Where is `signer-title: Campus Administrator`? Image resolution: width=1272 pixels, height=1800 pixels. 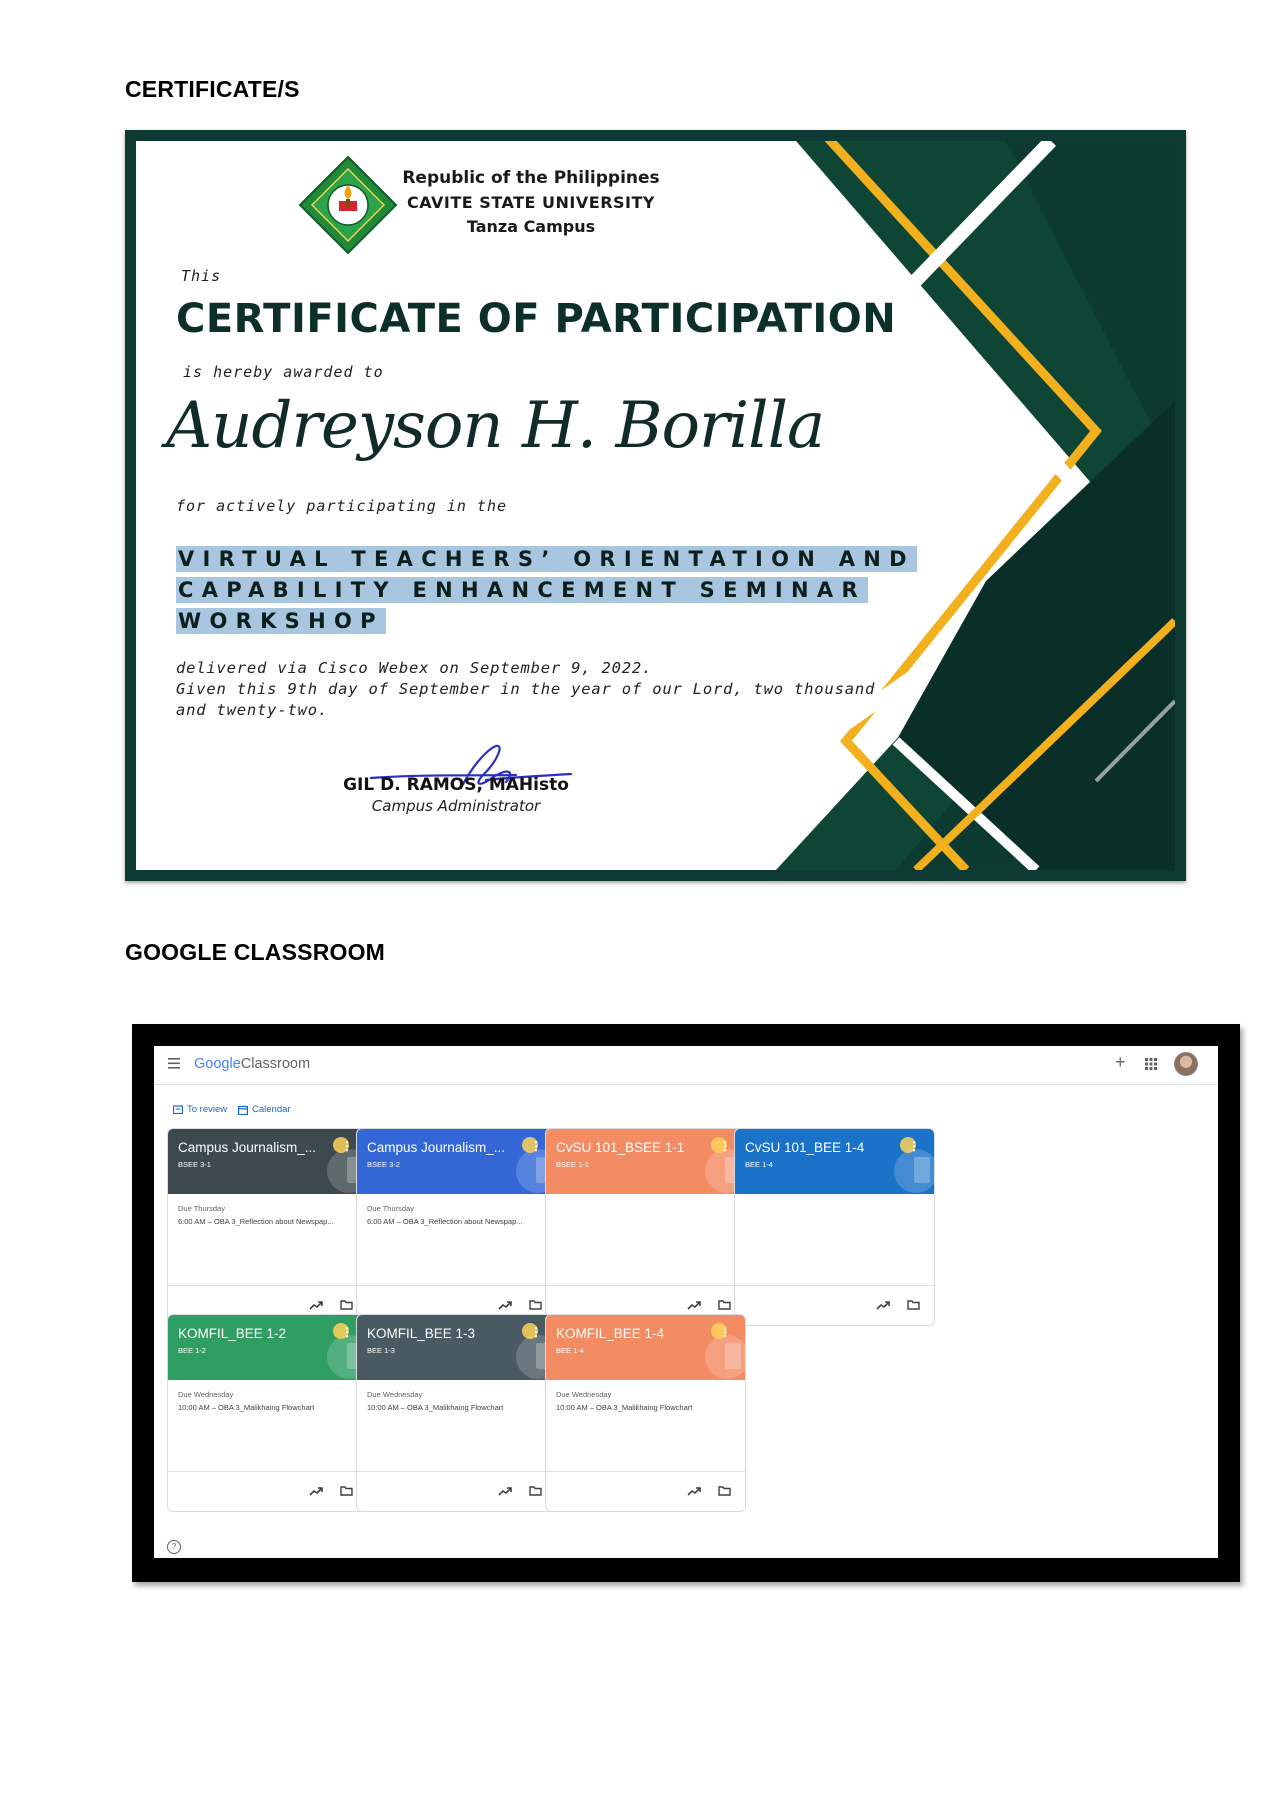
signer-title: Campus Administrator is located at coordinates (456, 806).